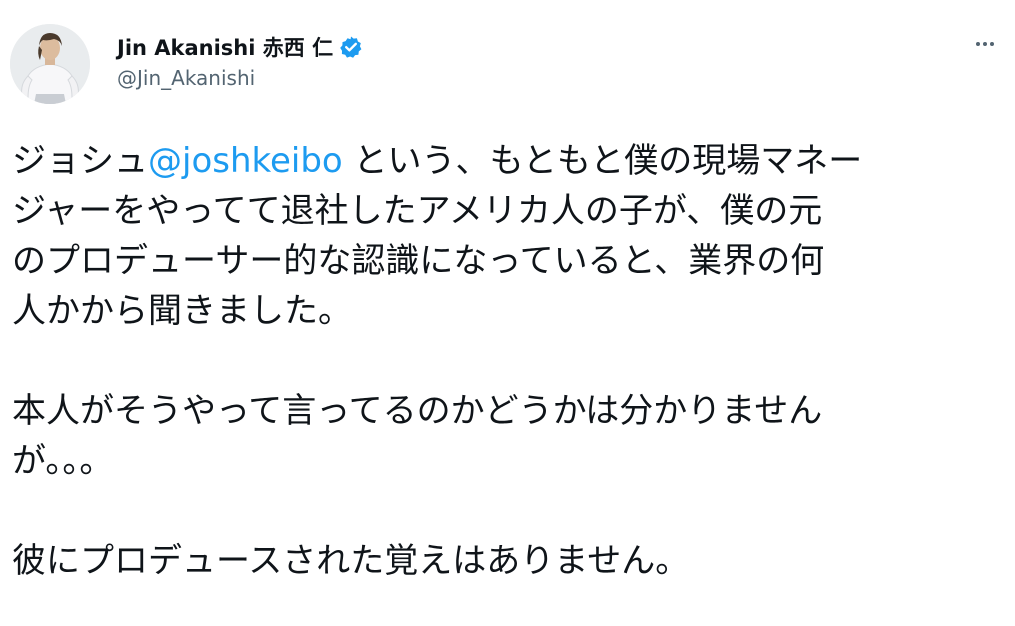 The height and width of the screenshot is (626, 1015). I want to click on avatar, so click(50, 64).